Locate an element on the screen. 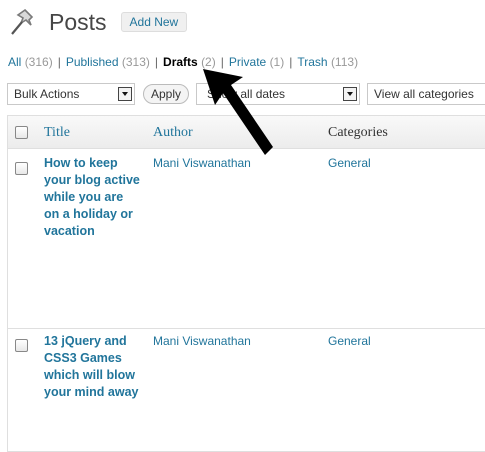  column-title: Title is located at coordinates (57, 133).